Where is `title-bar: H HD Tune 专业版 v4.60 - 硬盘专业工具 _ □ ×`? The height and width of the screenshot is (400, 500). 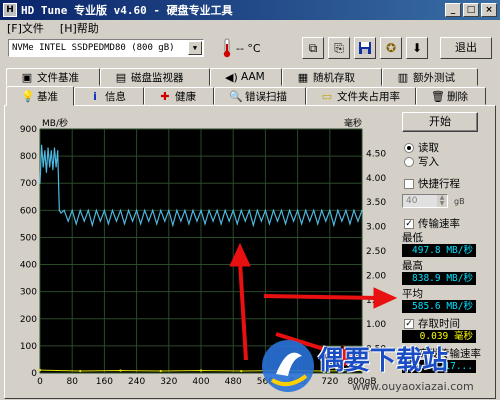 title-bar: H HD Tune 专业版 v4.60 - 硬盘专业工具 _ □ × is located at coordinates (250, 10).